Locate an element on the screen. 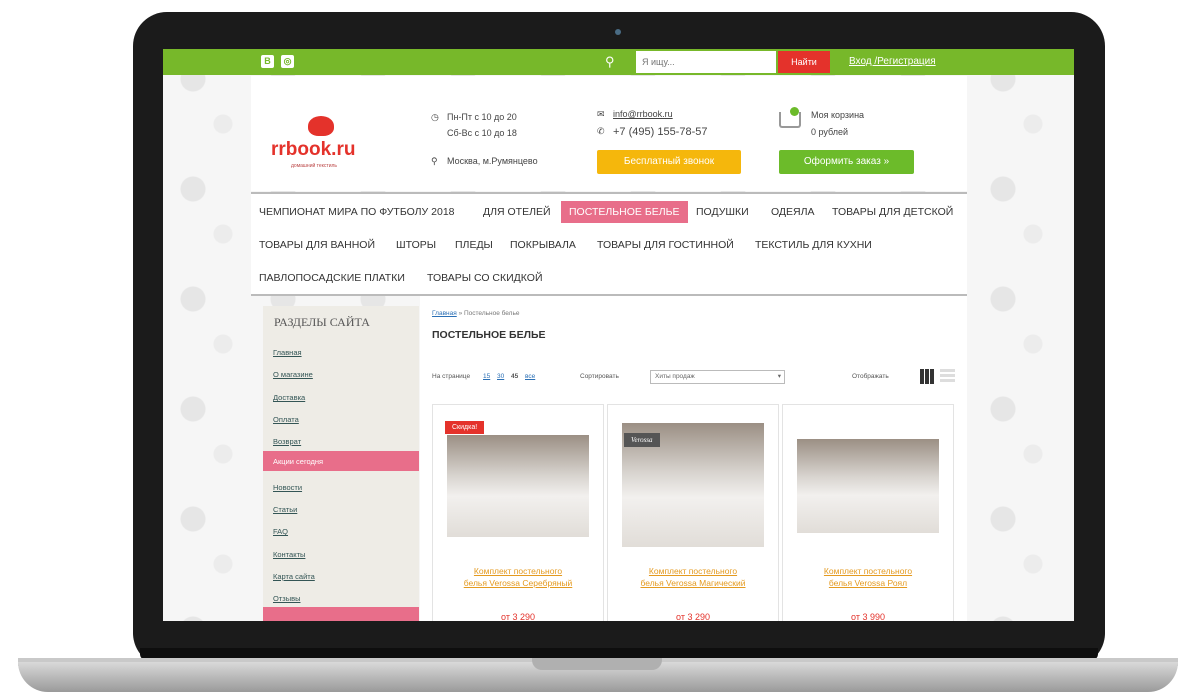 The image size is (1195, 697). site-logo: rrbook.ru is located at coordinates (313, 150).